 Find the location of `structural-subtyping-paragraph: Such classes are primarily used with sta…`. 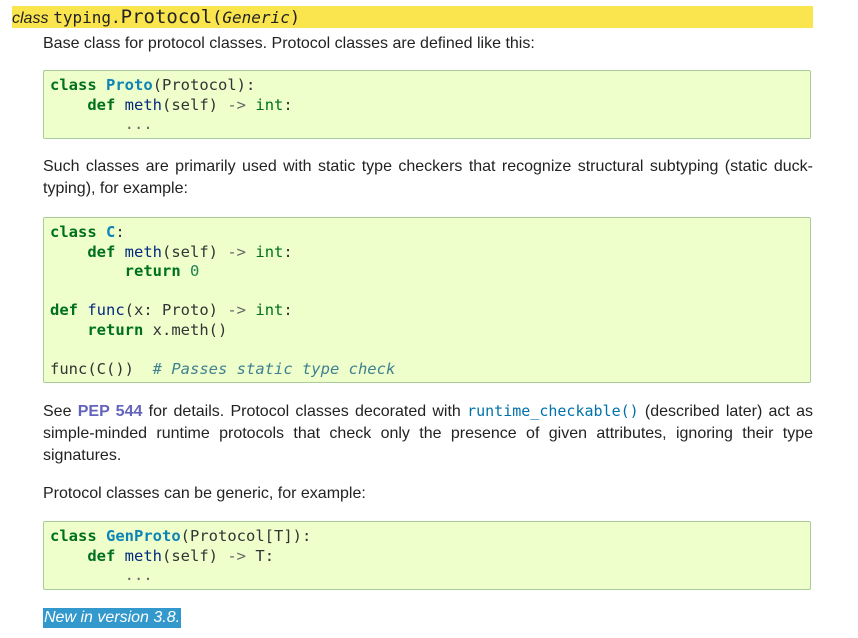

structural-subtyping-paragraph: Such classes are primarily used with sta… is located at coordinates (428, 177).